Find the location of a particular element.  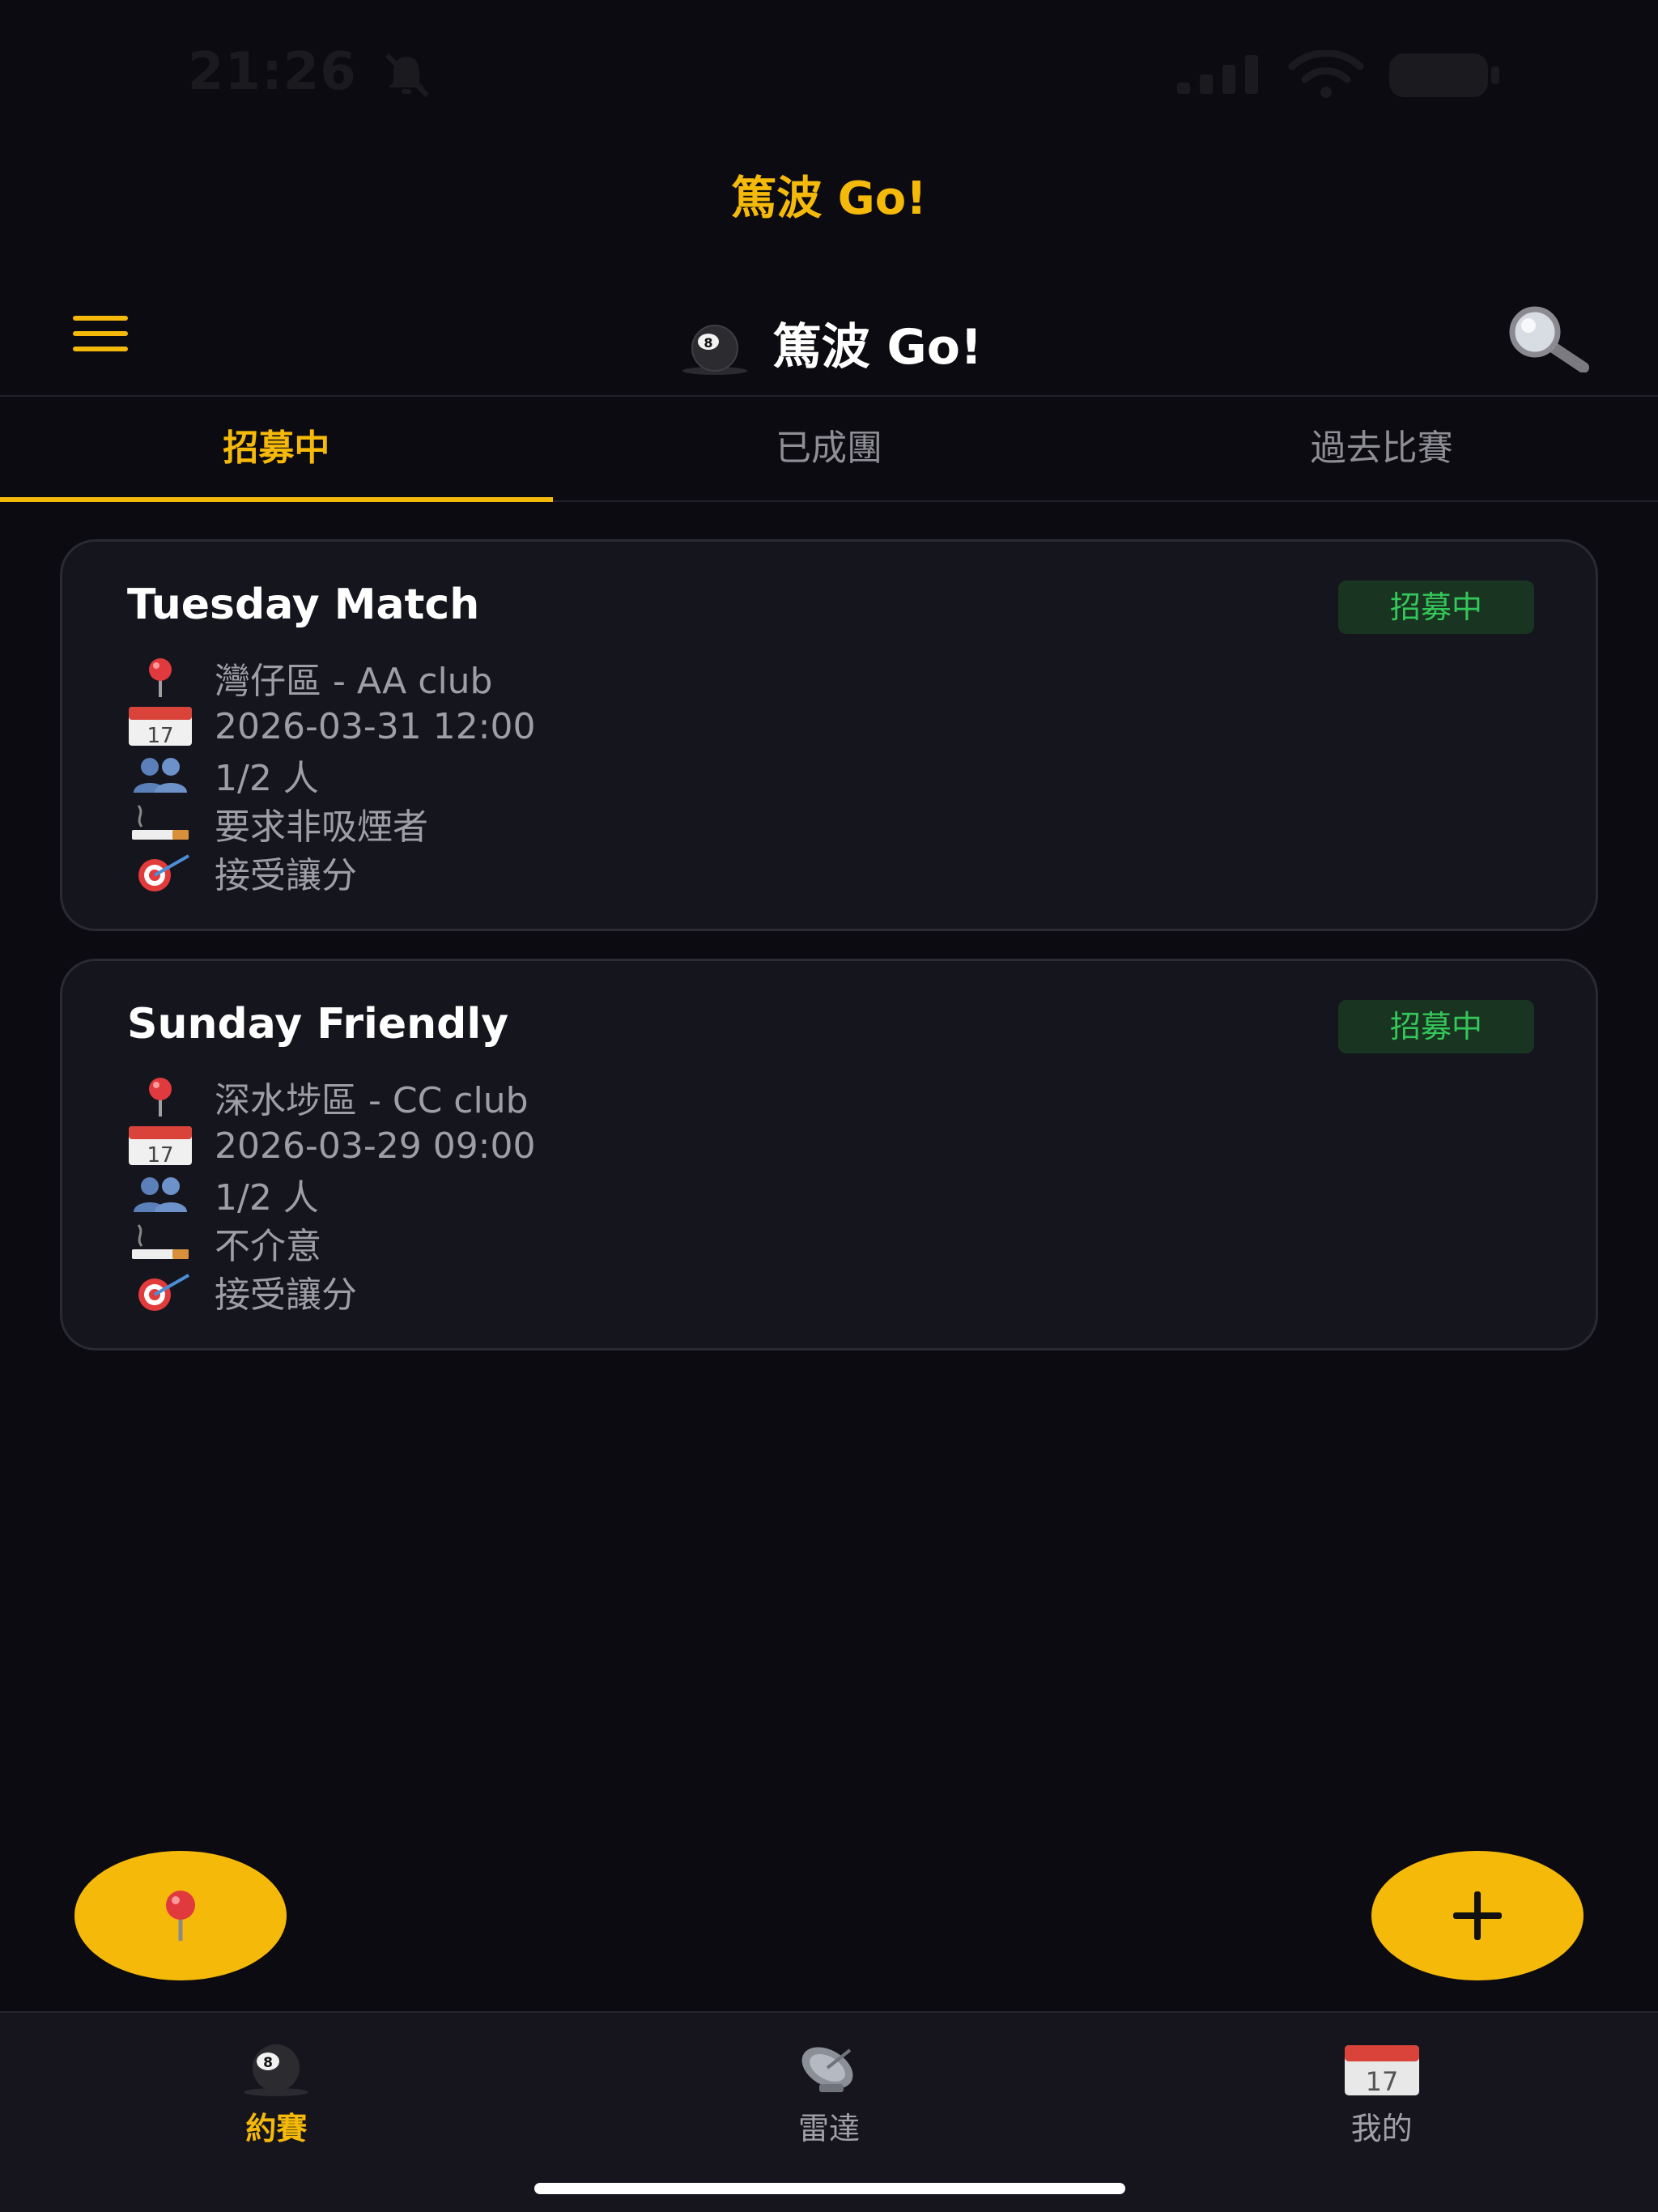

tab-formed: 已成團 is located at coordinates (829, 449).